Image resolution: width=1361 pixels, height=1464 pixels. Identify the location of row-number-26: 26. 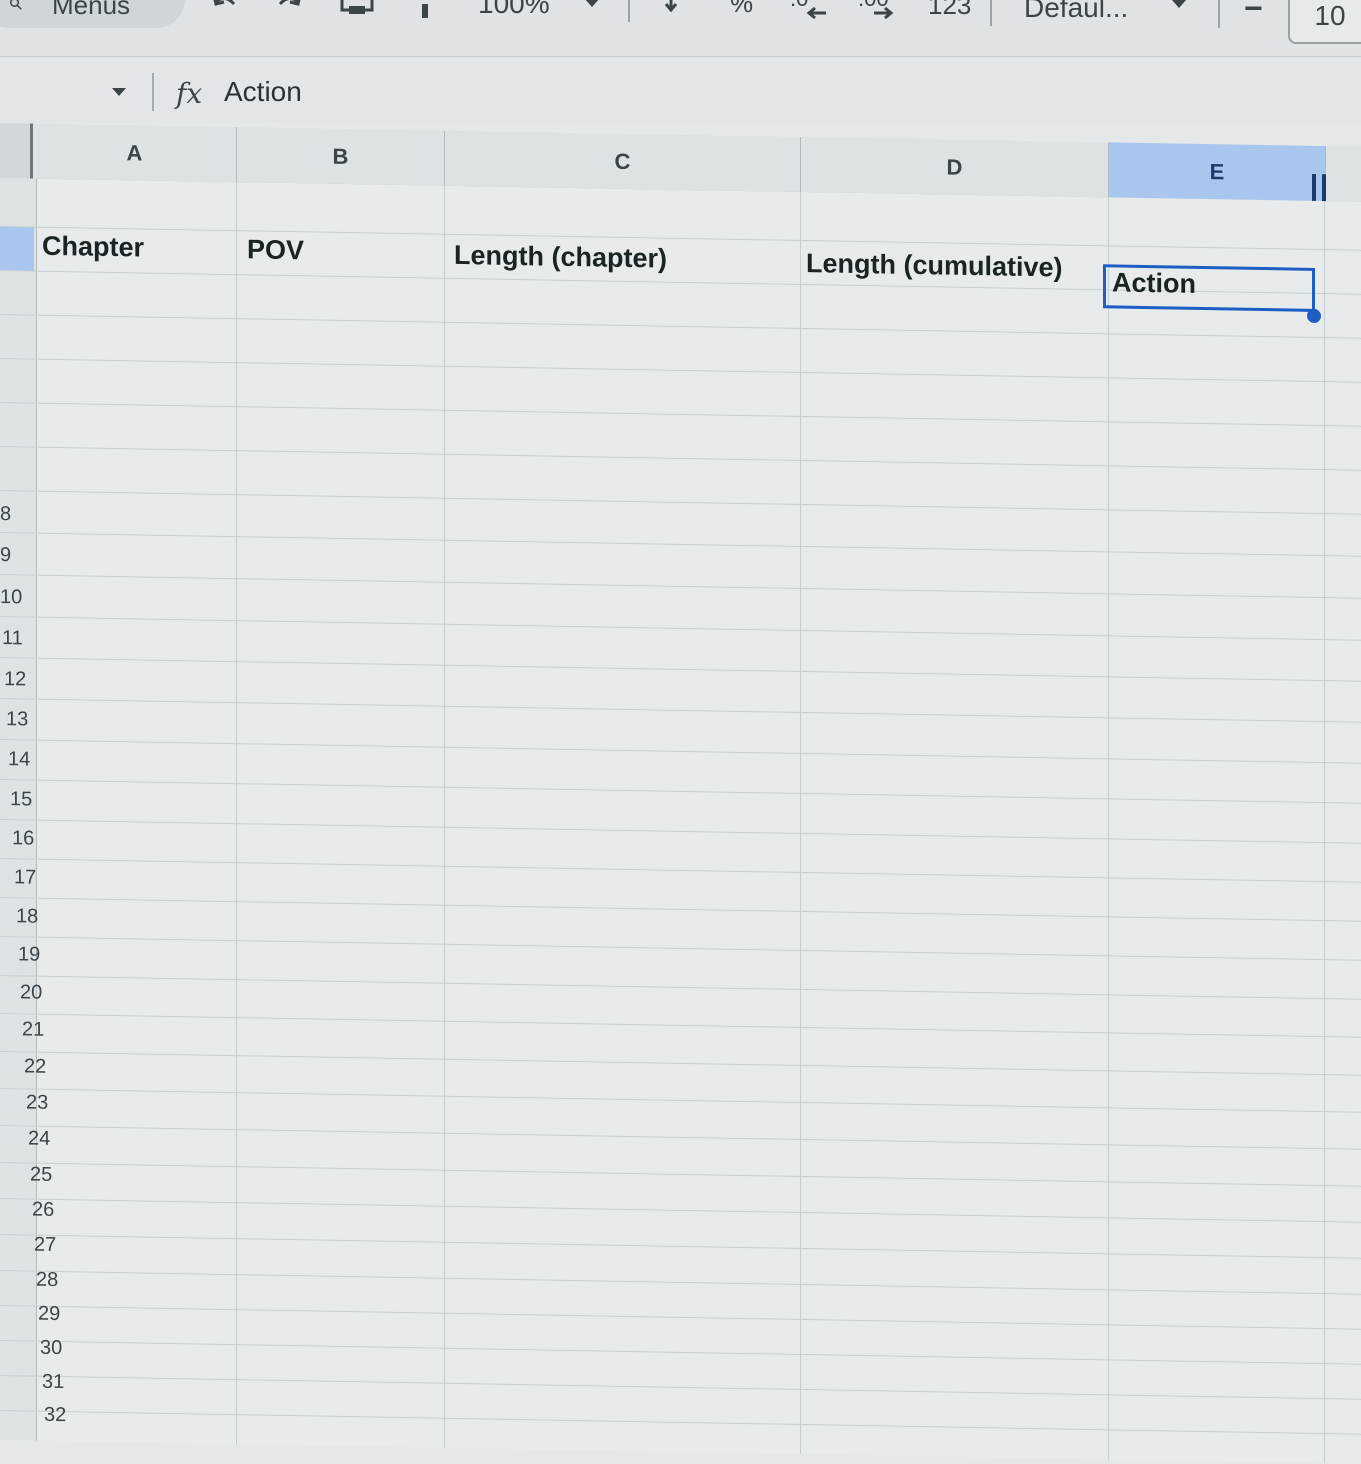
(43, 1210).